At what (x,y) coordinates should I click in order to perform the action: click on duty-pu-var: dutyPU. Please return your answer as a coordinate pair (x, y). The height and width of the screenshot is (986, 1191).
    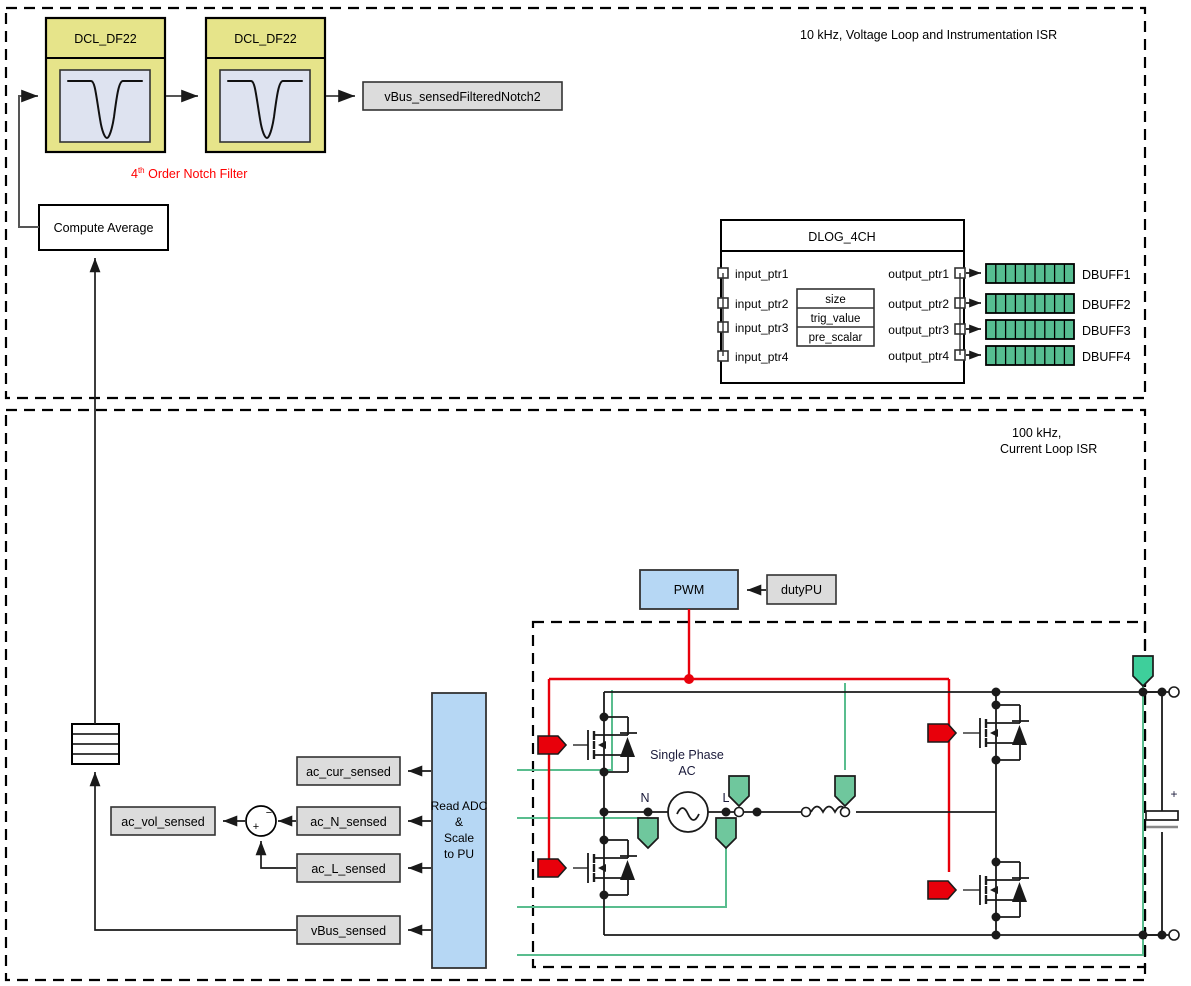
    Looking at the image, I should click on (801, 589).